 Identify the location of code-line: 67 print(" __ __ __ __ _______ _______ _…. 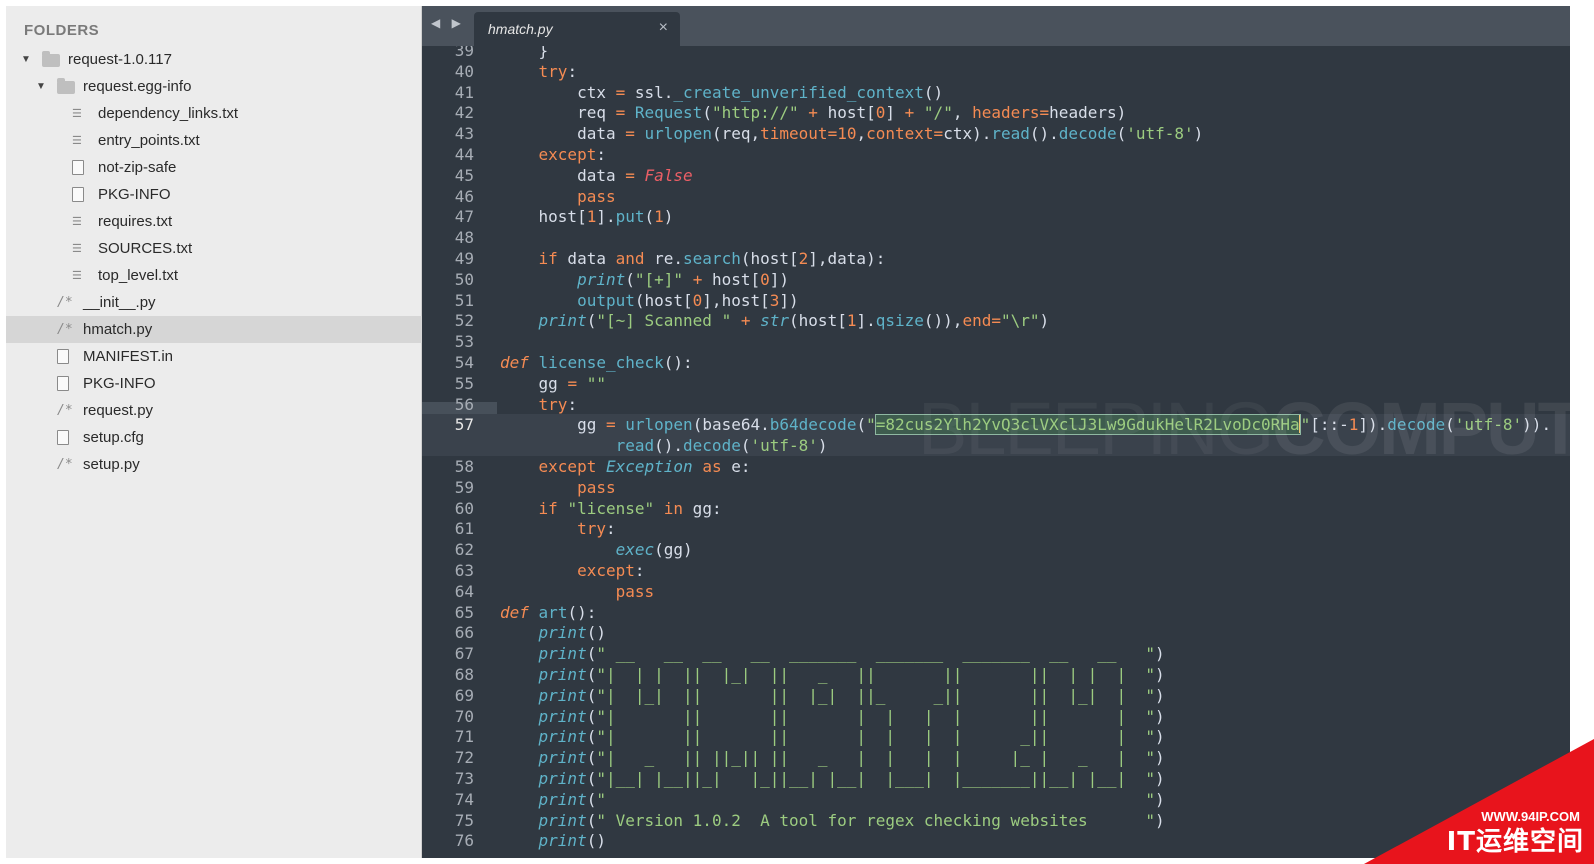
(996, 653).